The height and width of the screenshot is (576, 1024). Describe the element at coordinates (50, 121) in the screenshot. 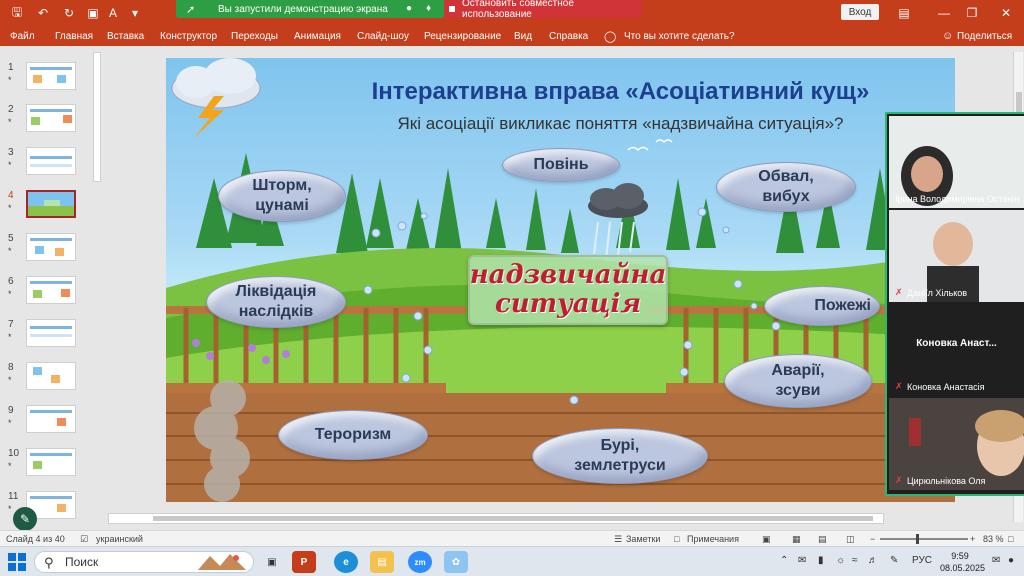

I see `thumbnail-slide-2: 2 *` at that location.